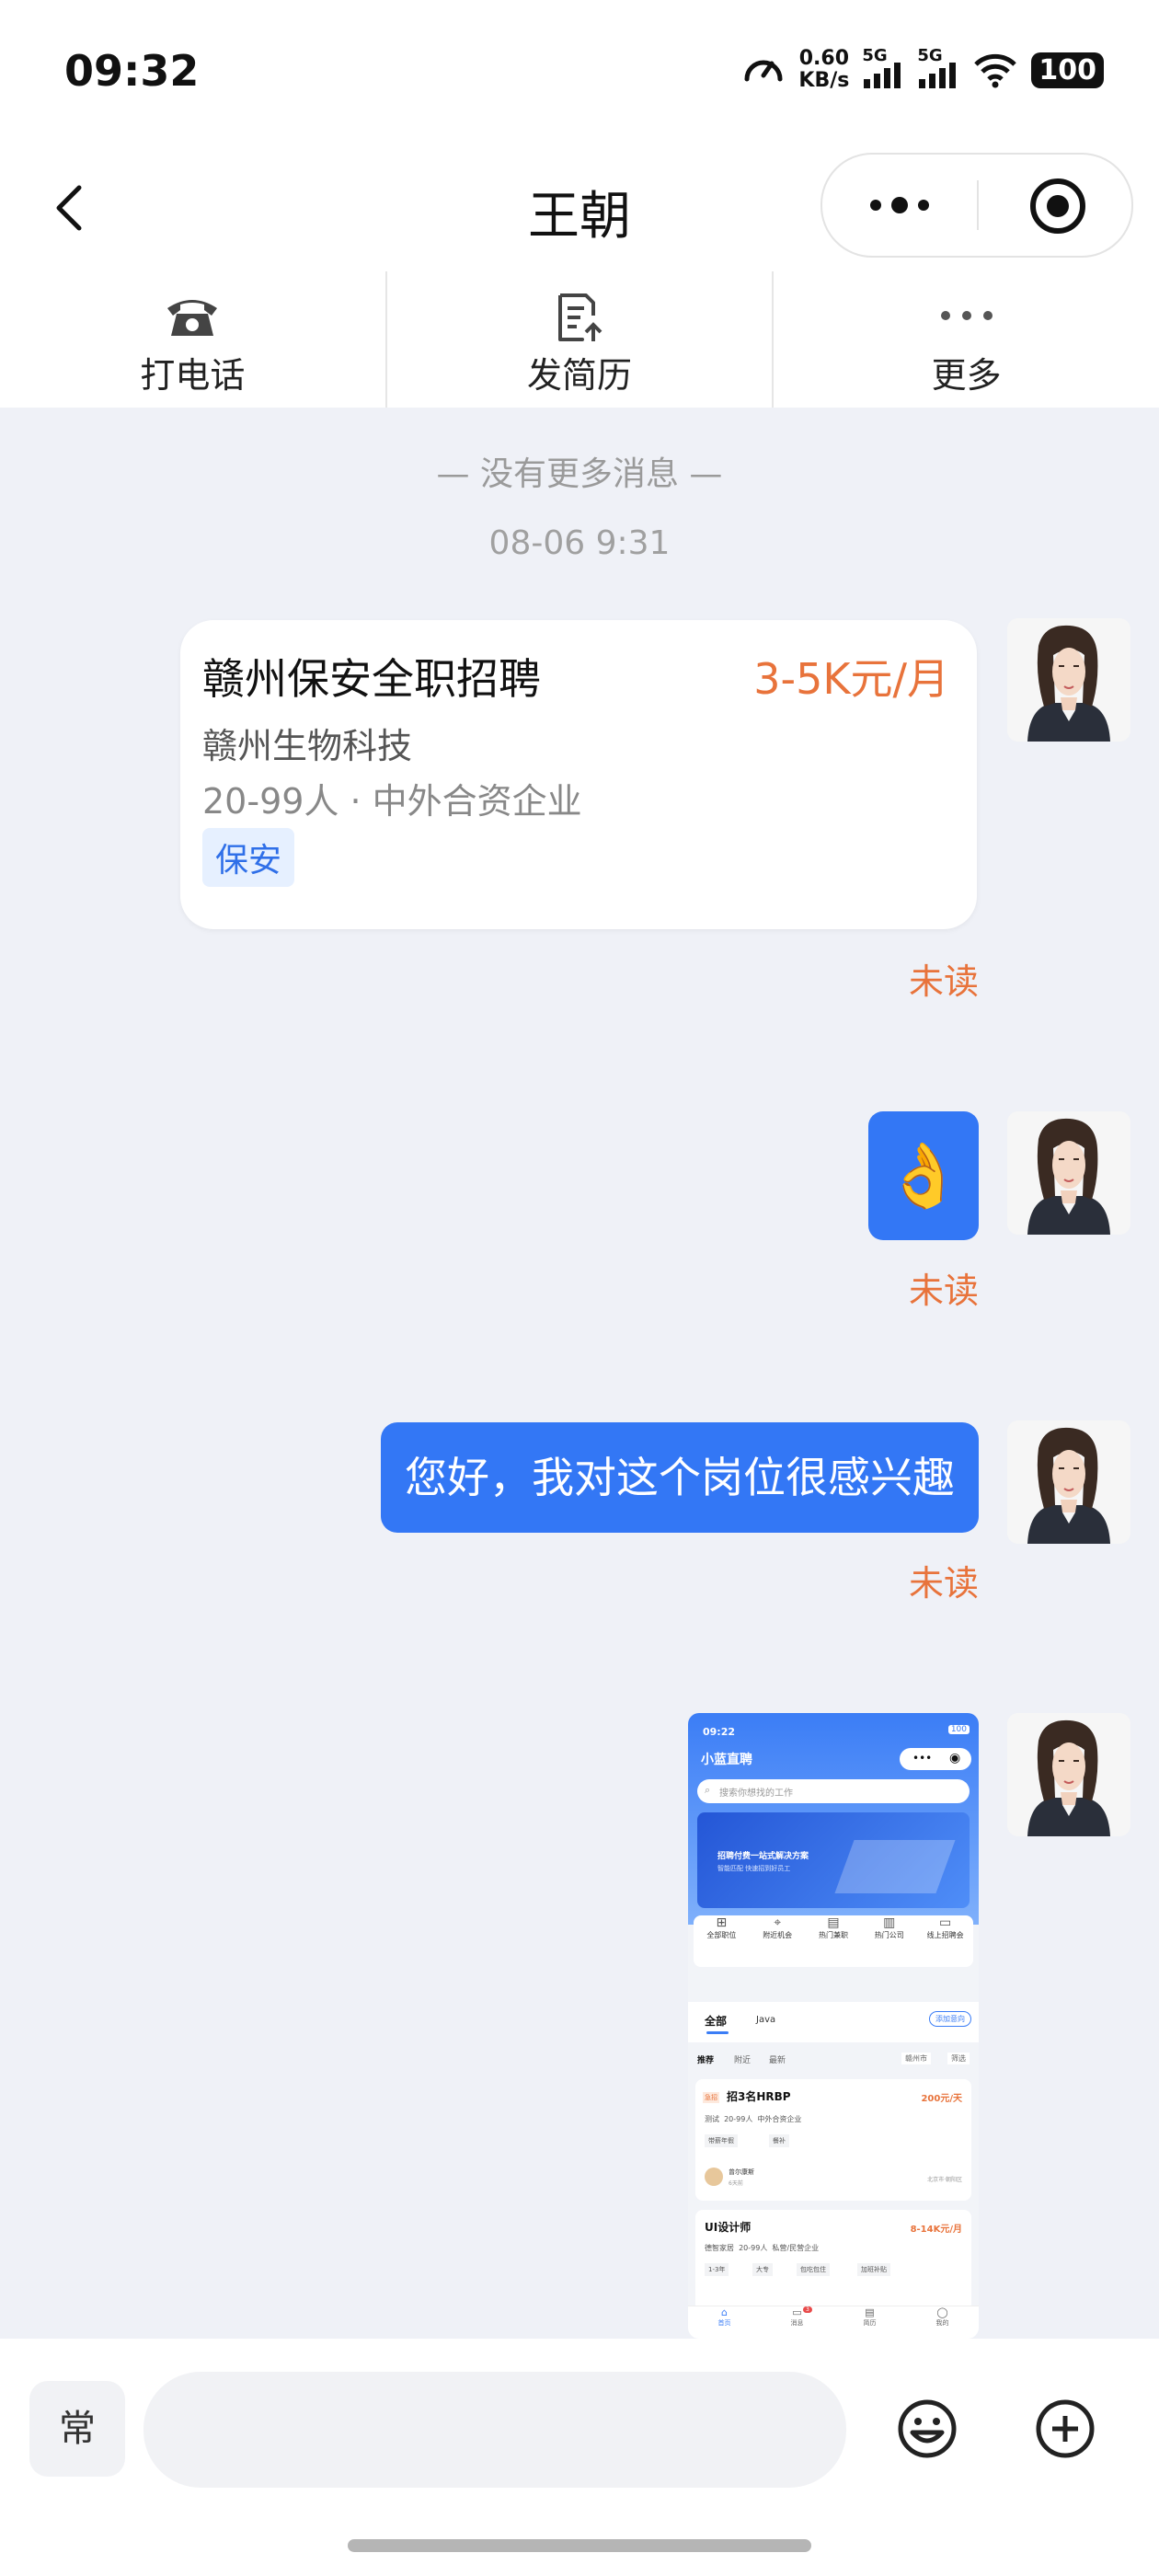 The height and width of the screenshot is (2576, 1159). Describe the element at coordinates (899, 205) in the screenshot. I see `more-menu-icon` at that location.